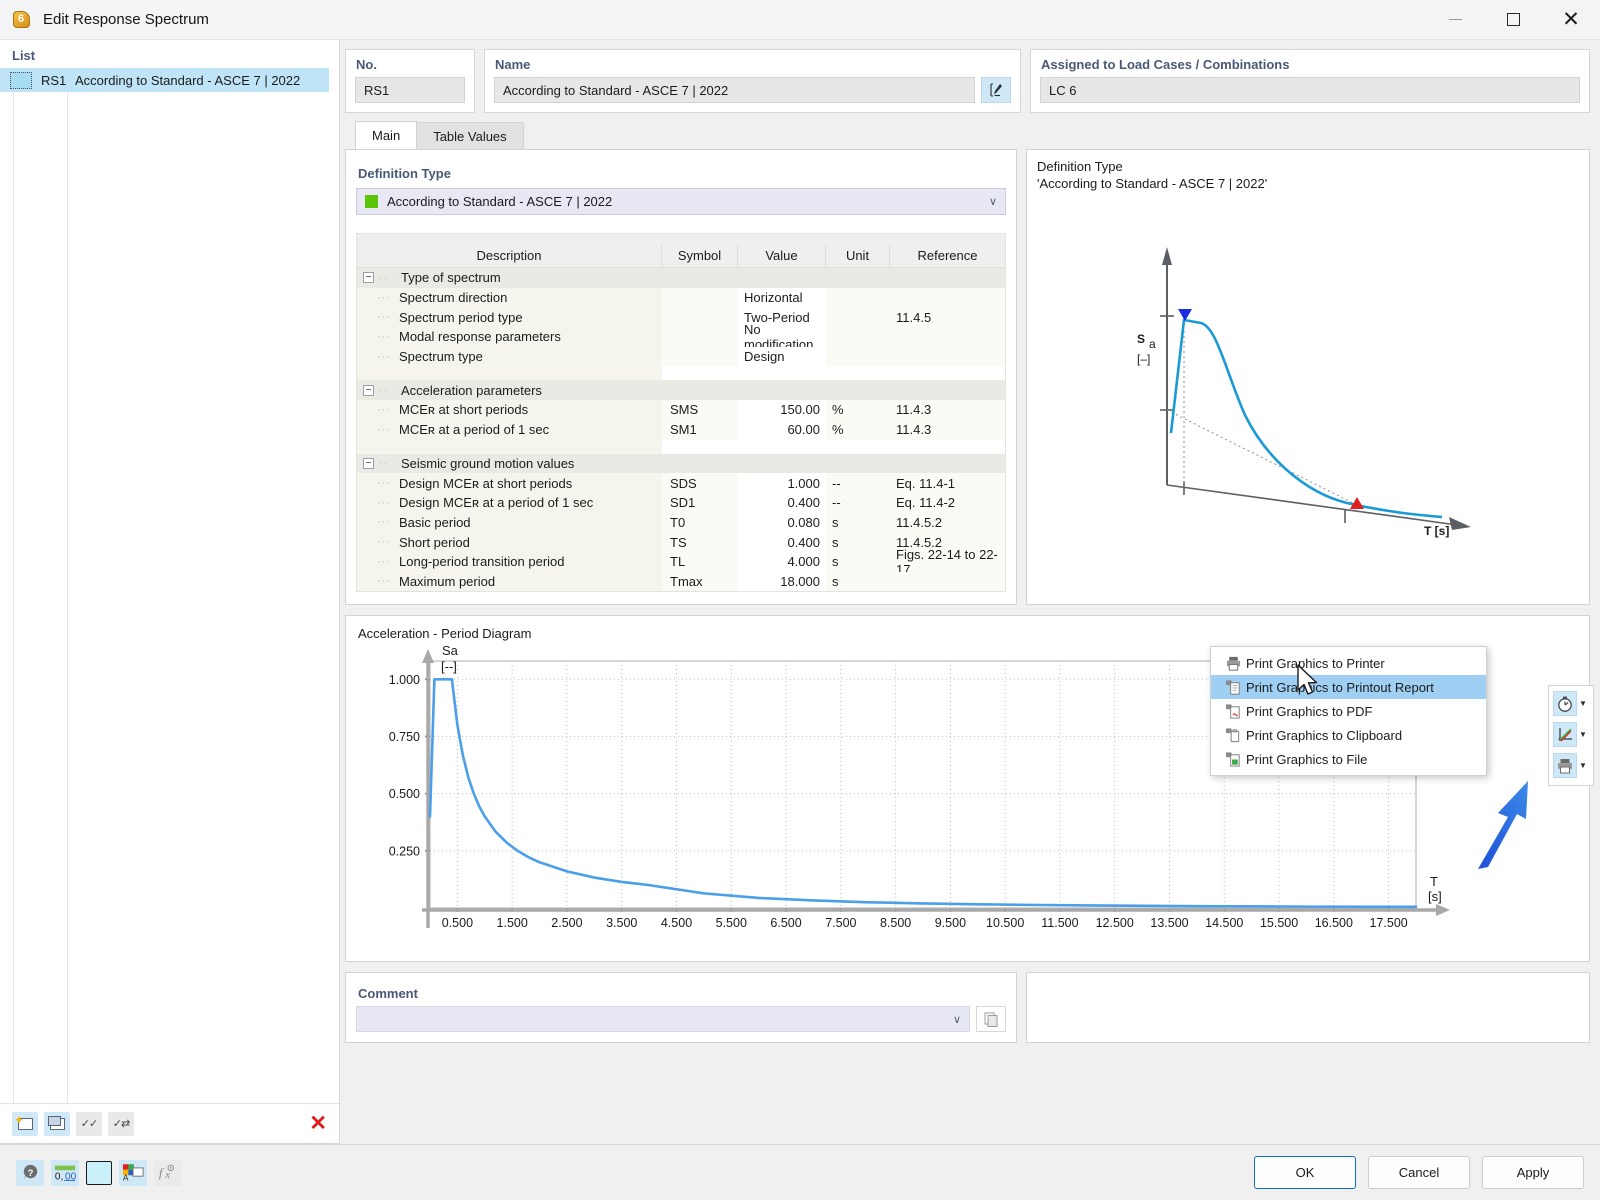 The width and height of the screenshot is (1600, 1200). What do you see at coordinates (22, 20) in the screenshot?
I see `app-icon` at bounding box center [22, 20].